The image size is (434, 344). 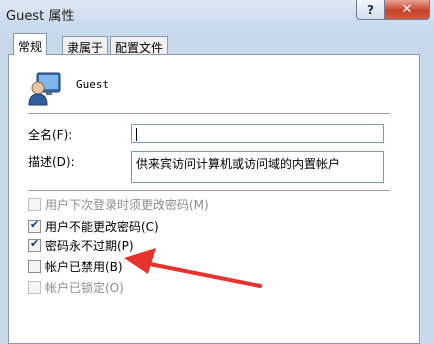 I want to click on close-button: ✕, so click(x=407, y=10).